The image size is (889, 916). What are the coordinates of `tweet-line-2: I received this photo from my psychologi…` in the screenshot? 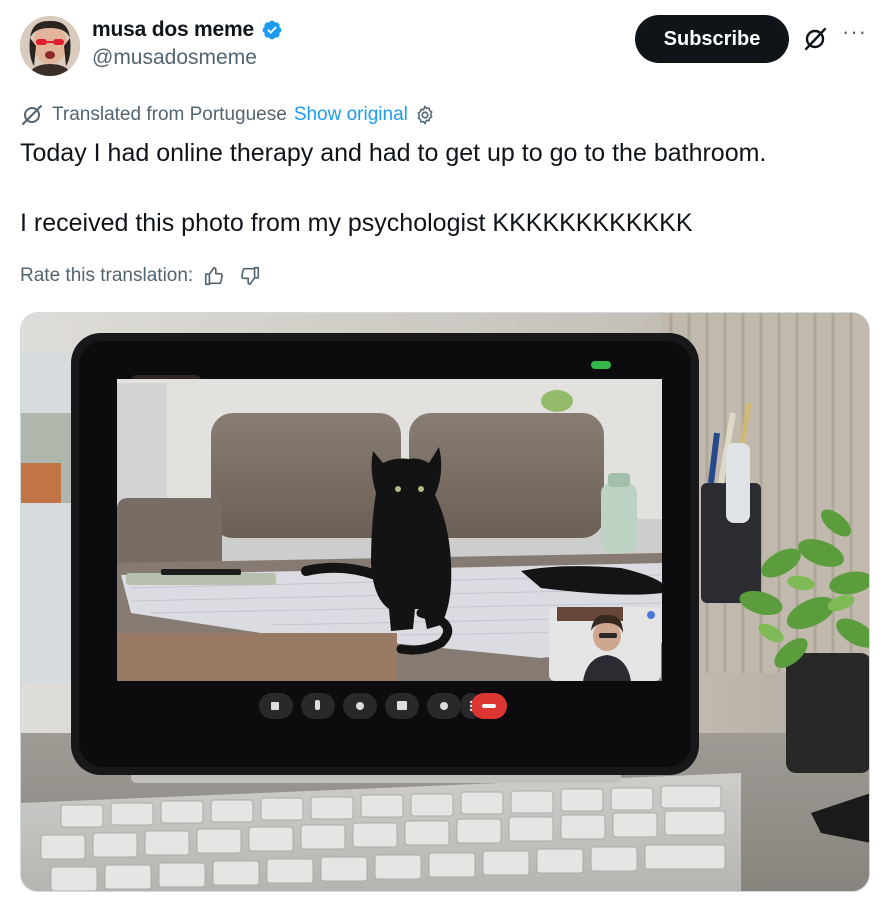 It's located at (356, 223).